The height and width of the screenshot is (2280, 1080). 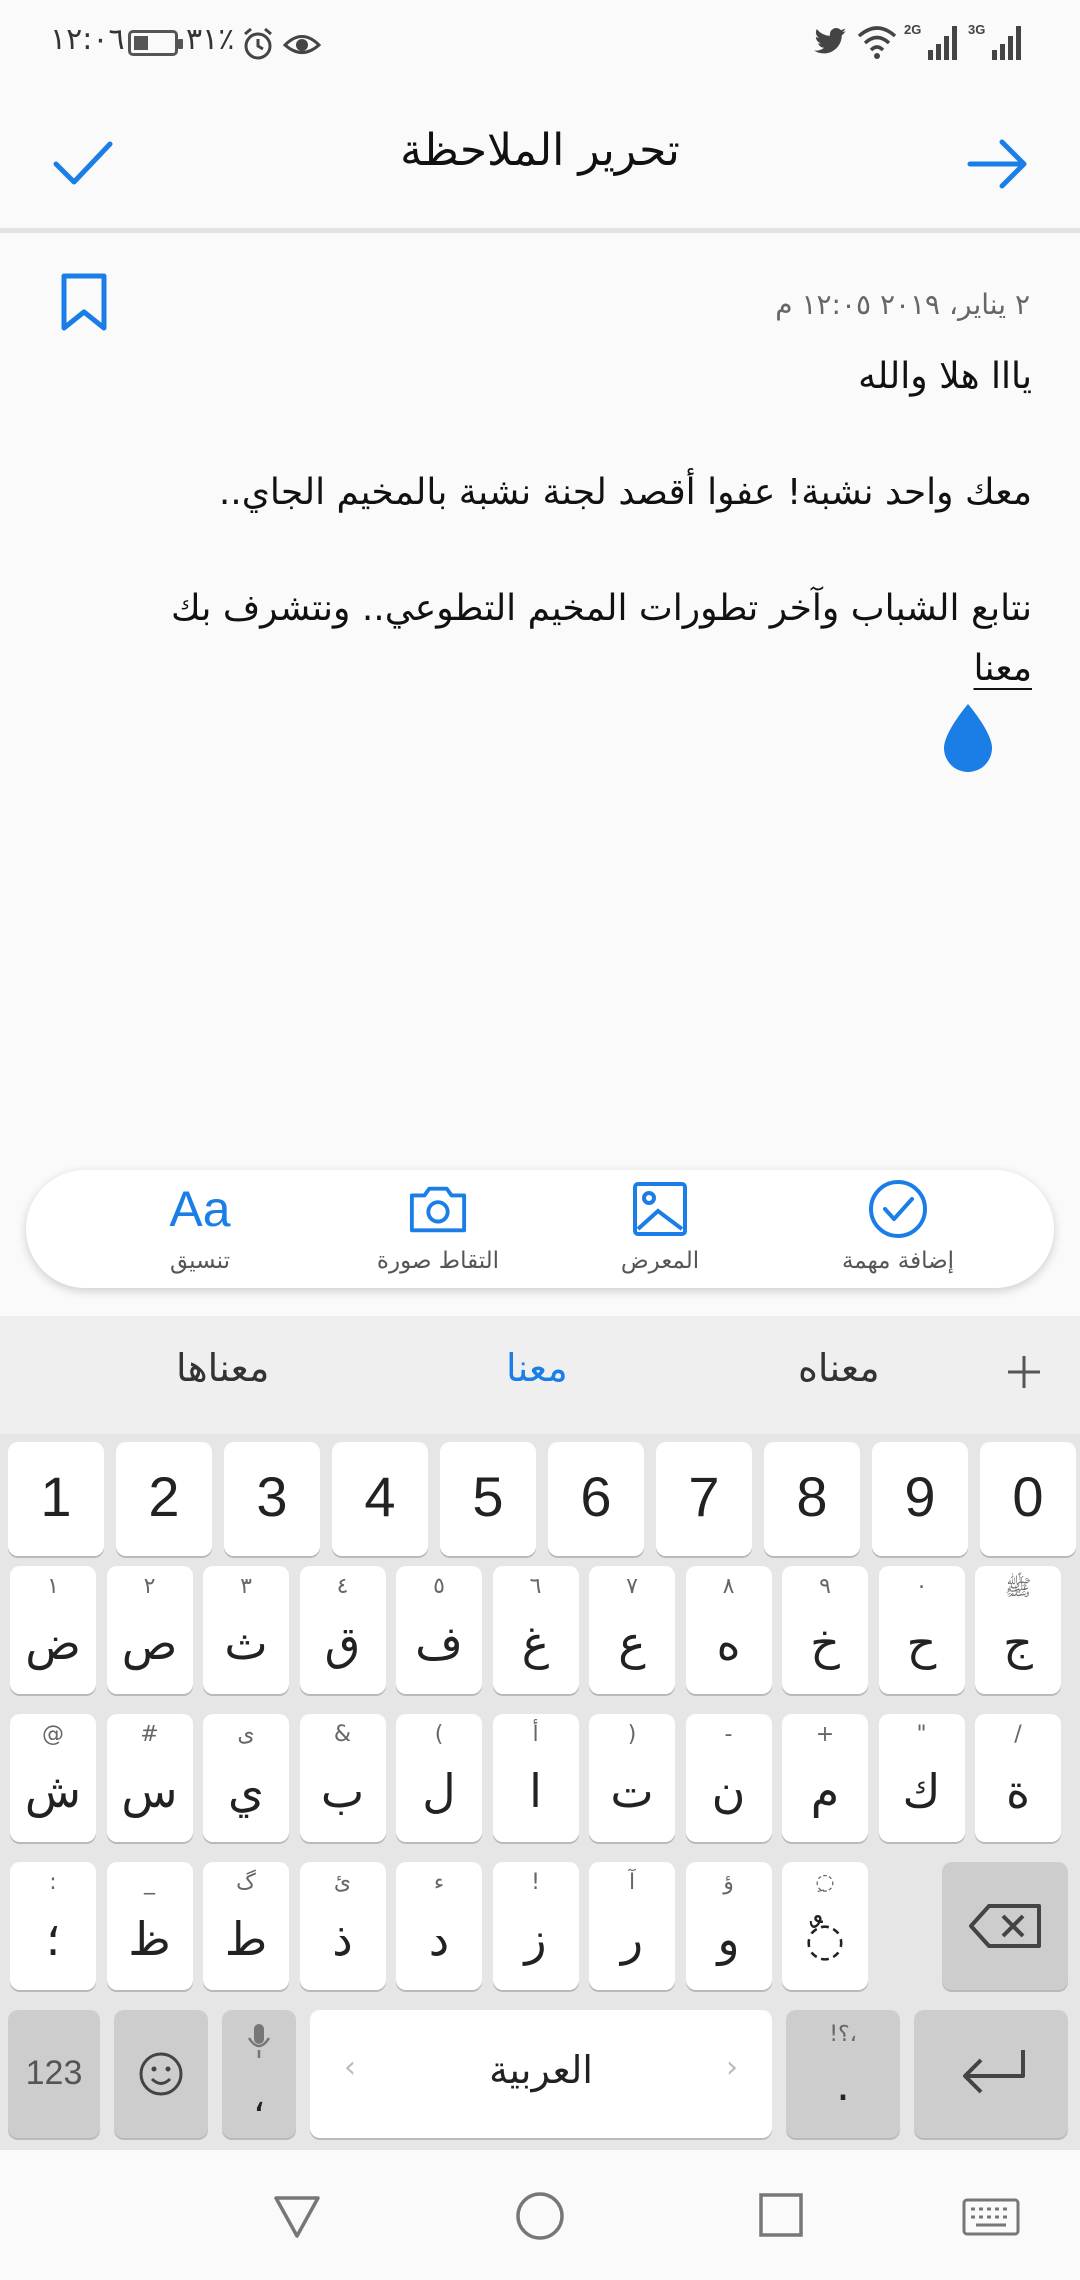 I want to click on period-key: !؟، ., so click(x=843, y=2074).